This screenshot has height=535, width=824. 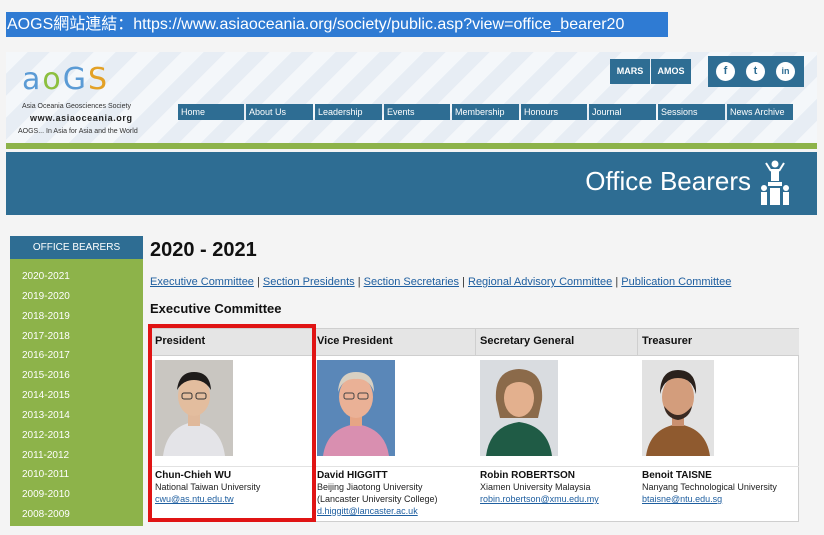 I want to click on nav-membership: Membership, so click(x=485, y=112).